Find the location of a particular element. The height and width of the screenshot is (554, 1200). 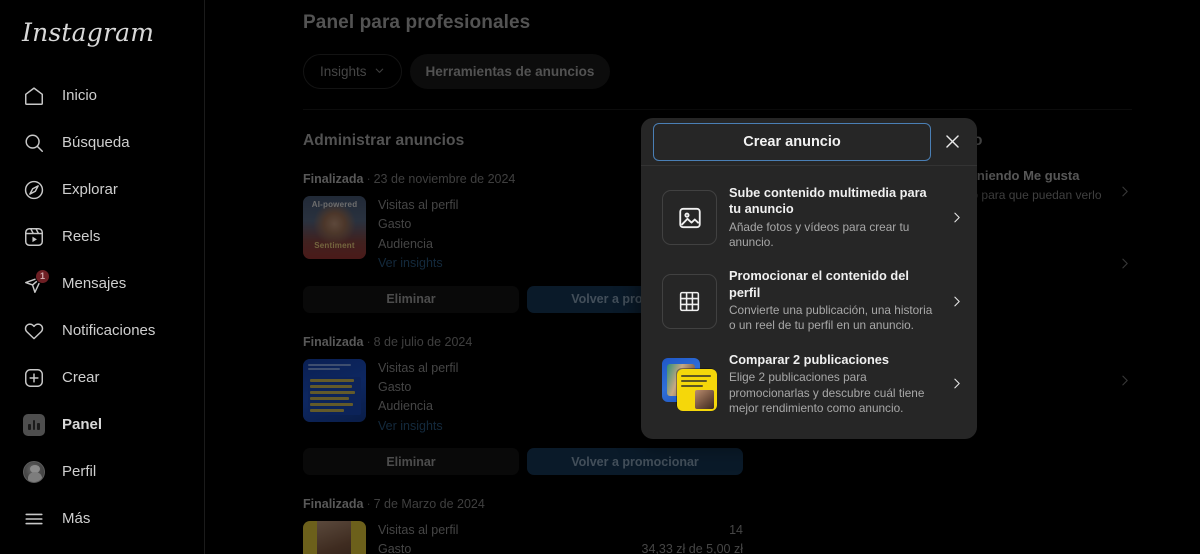

sidebar-item-notificaciones: Notificaciones is located at coordinates (102, 330).